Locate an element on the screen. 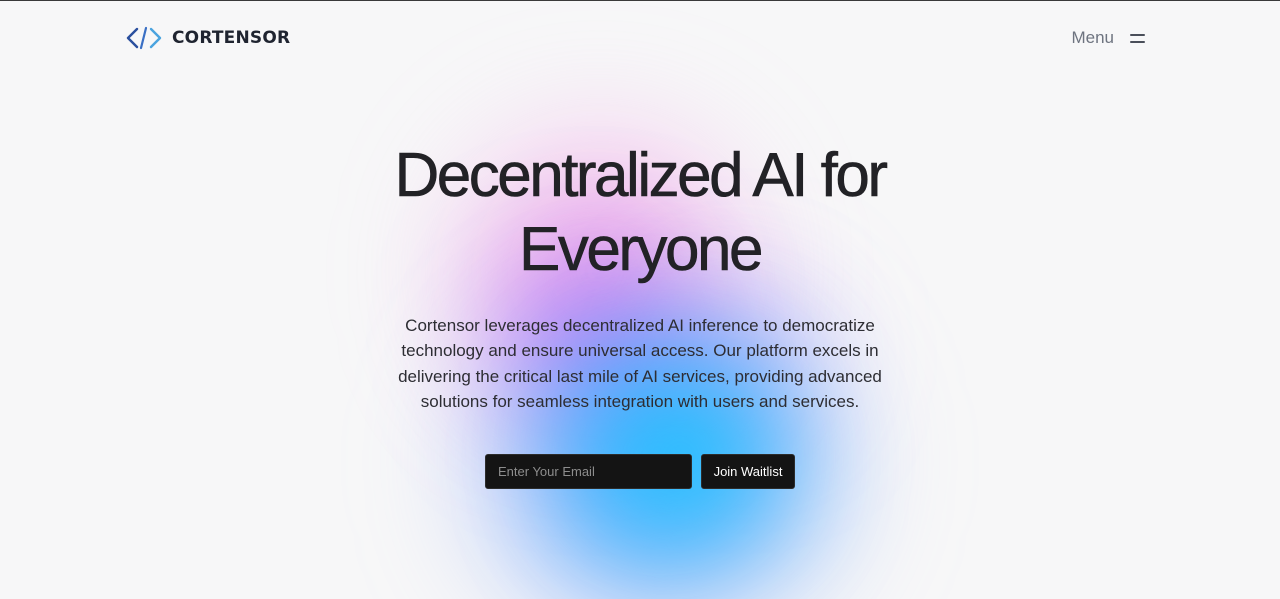 This screenshot has width=1280, height=599. waitlist-form: Join Waitlist is located at coordinates (640, 472).